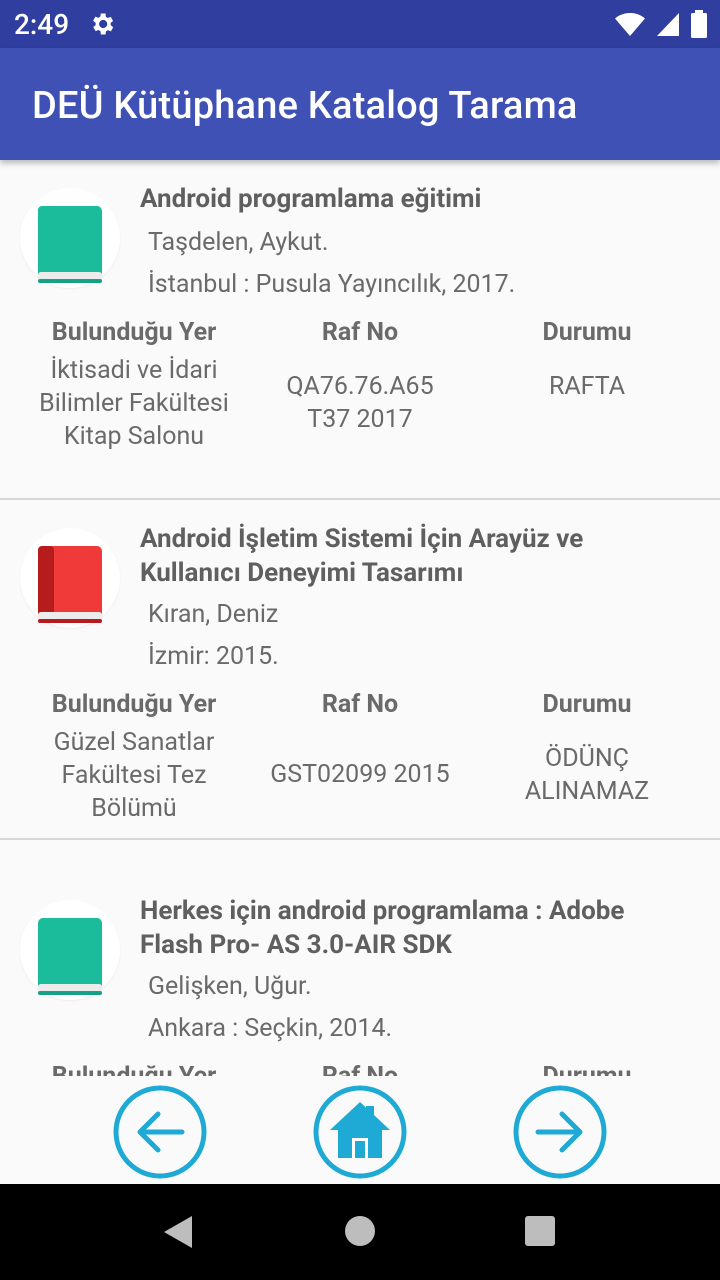 The image size is (720, 1280). I want to click on status-value: ÖDÜNÇ ALINAMAZ, so click(587, 775).